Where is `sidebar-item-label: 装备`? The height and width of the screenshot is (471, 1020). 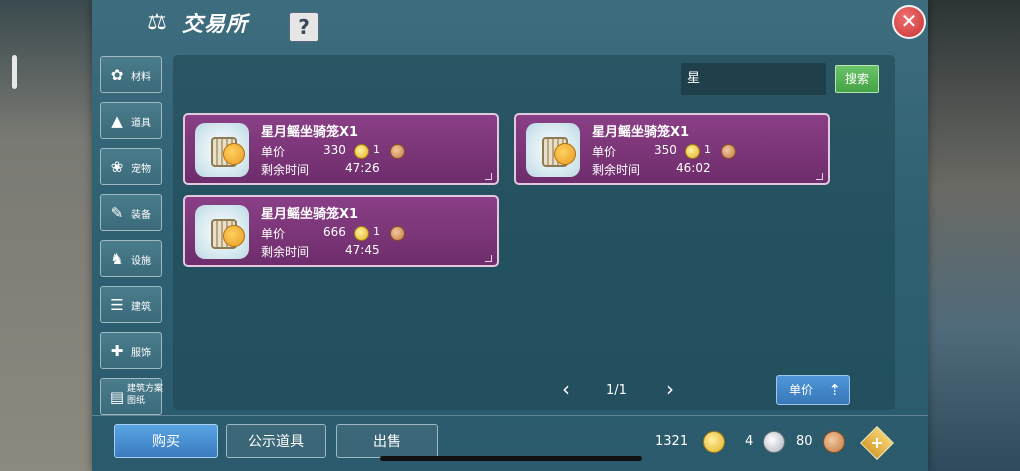 sidebar-item-label: 装备 is located at coordinates (141, 215).